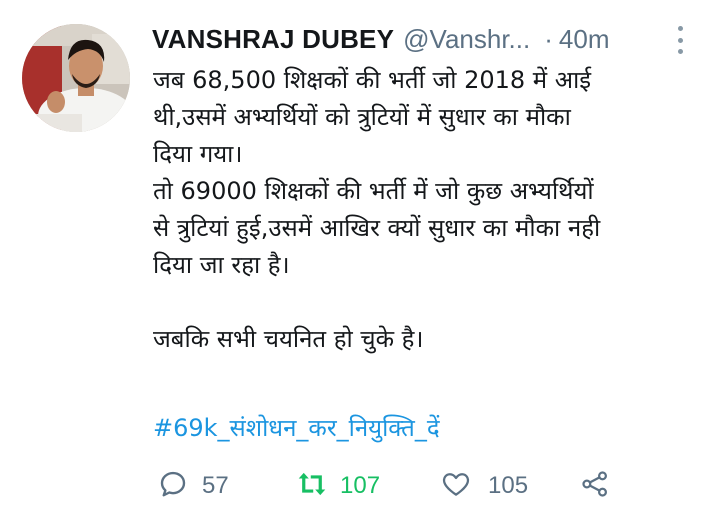  I want to click on retweet-button: 107, so click(338, 486).